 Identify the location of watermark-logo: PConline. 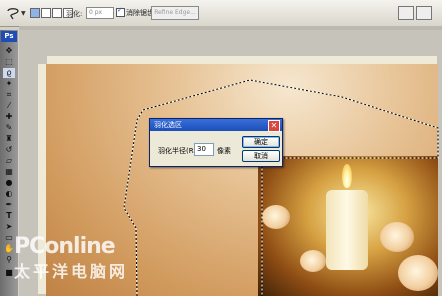
(65, 246).